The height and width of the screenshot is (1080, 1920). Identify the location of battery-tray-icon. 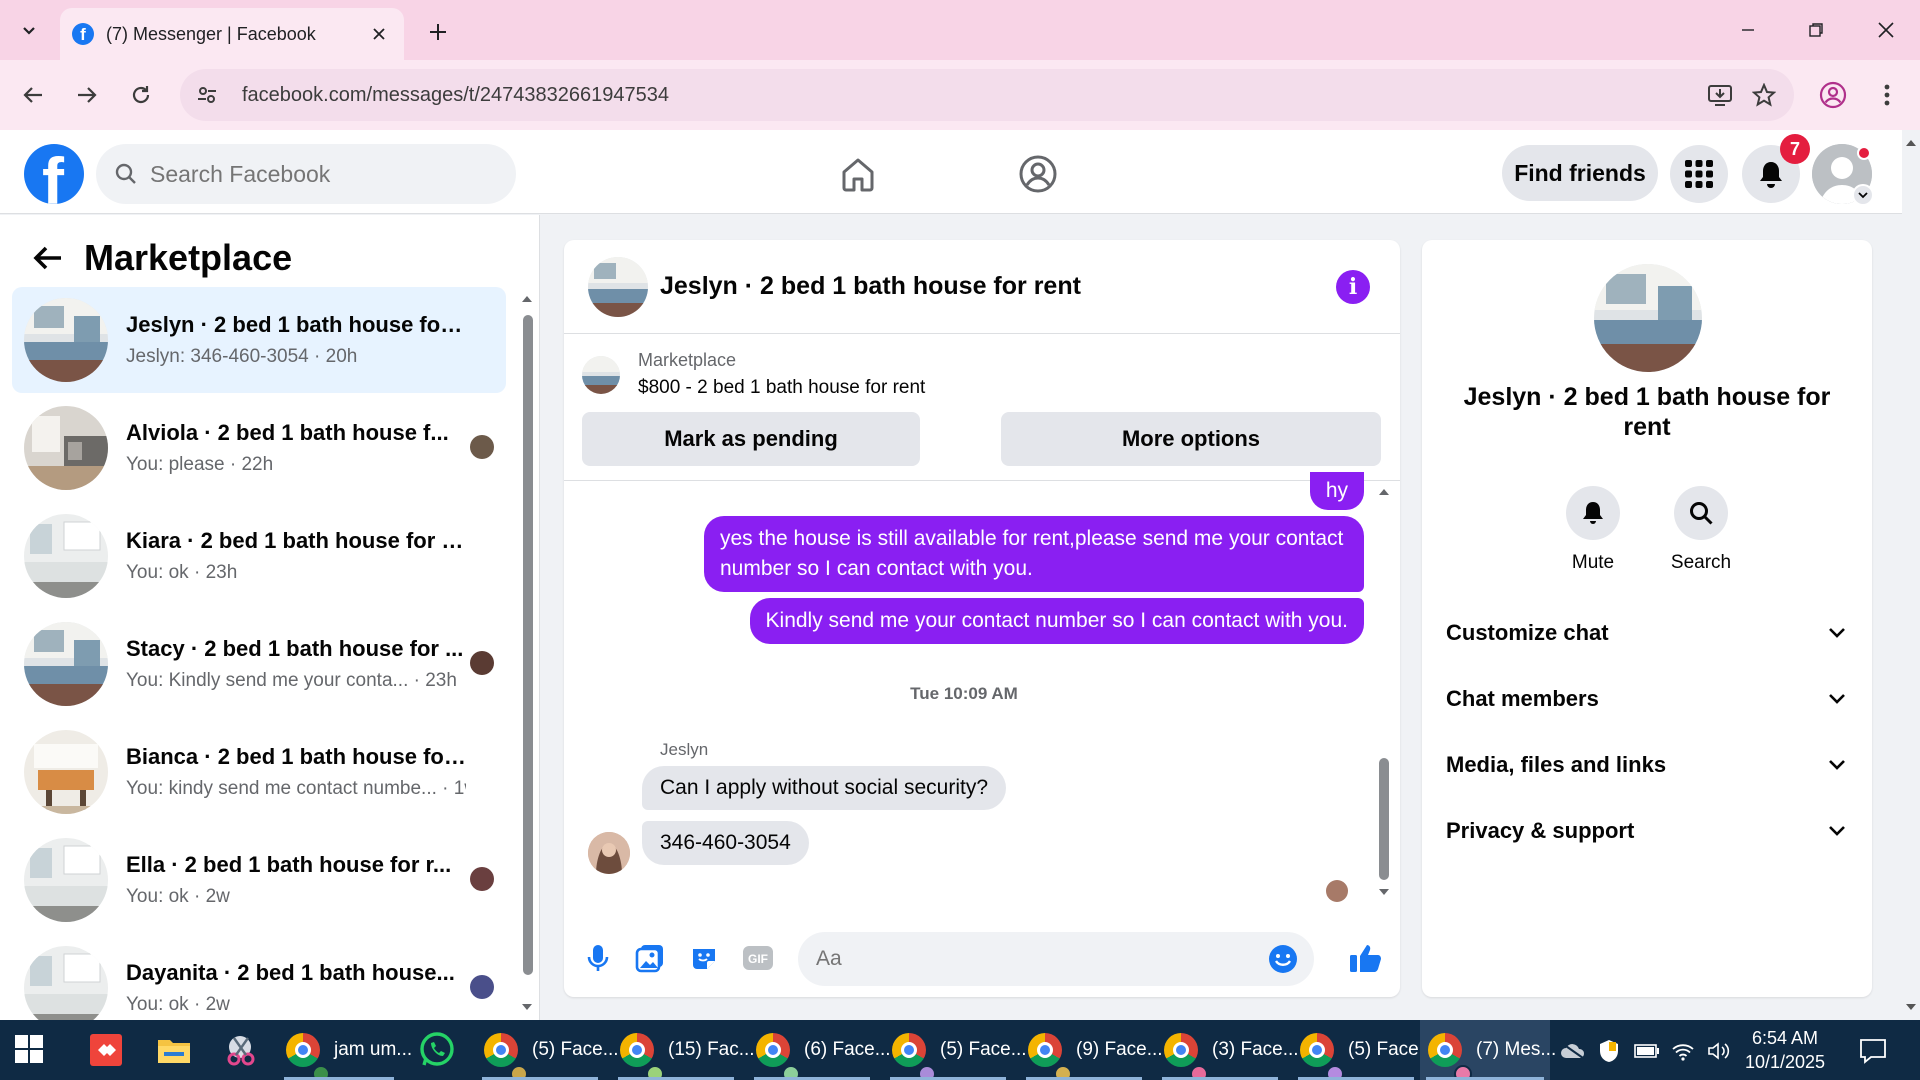
(1647, 1051).